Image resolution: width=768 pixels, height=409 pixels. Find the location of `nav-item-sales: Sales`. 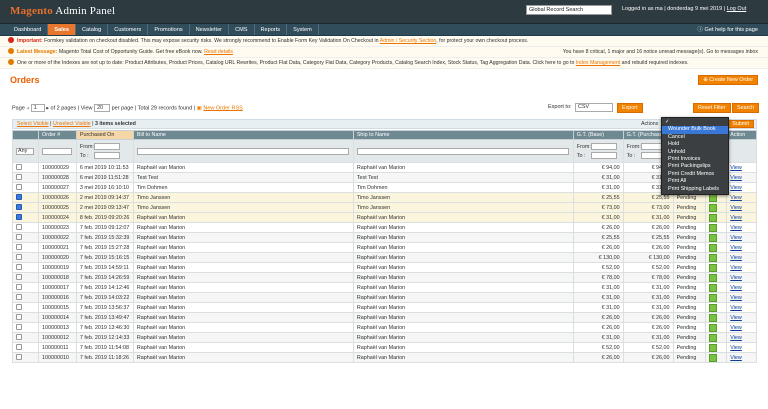

nav-item-sales: Sales is located at coordinates (62, 29).